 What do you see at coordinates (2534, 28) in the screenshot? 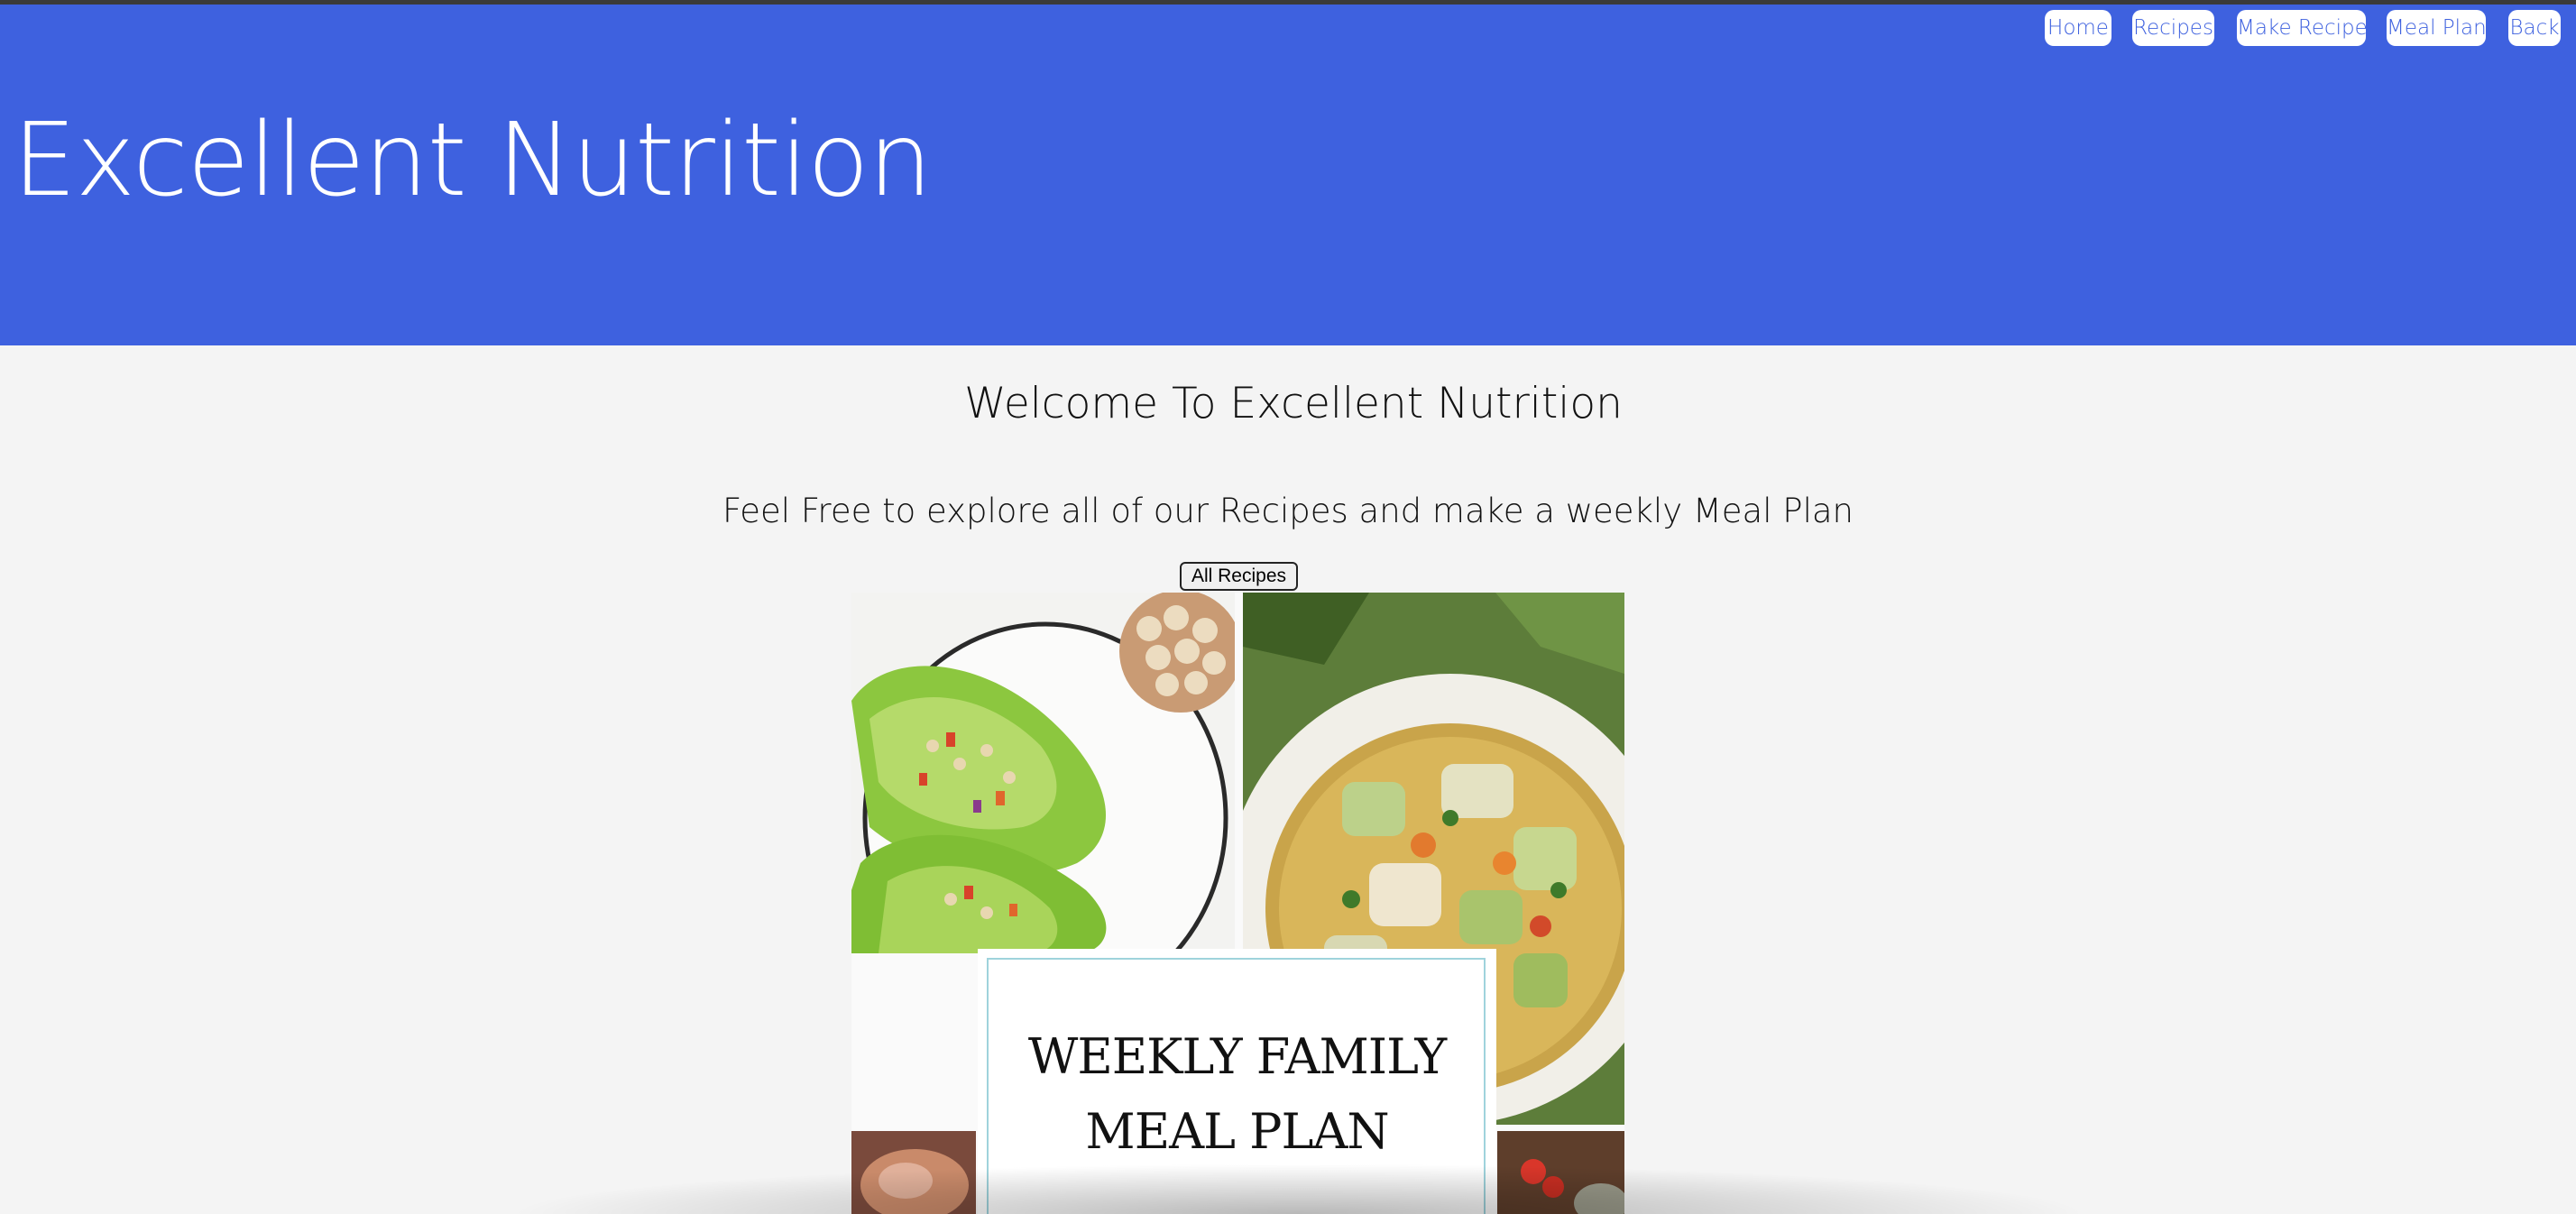
I see `nav-back-button: Back` at bounding box center [2534, 28].